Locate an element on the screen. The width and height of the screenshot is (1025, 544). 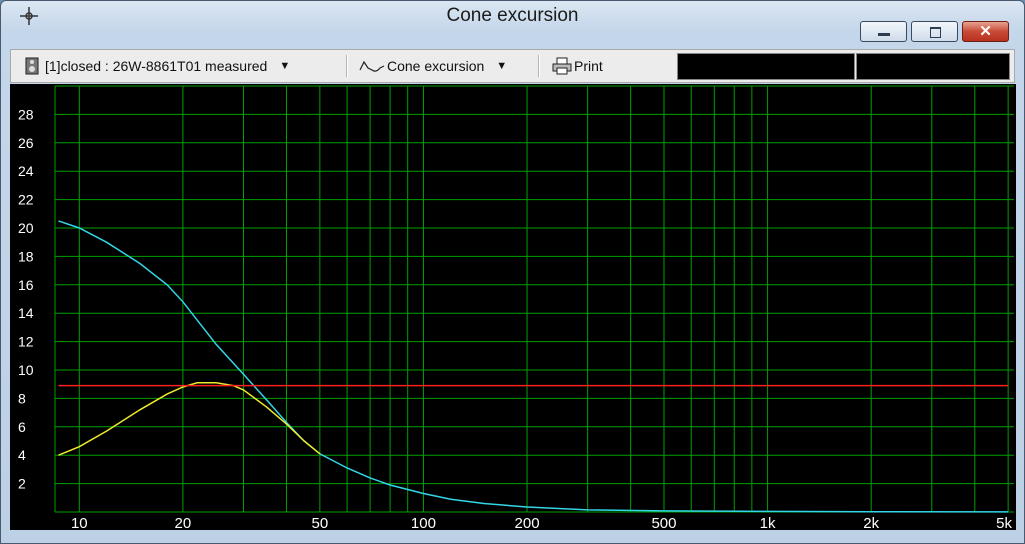
y-tick-label: 6 is located at coordinates (22, 427).